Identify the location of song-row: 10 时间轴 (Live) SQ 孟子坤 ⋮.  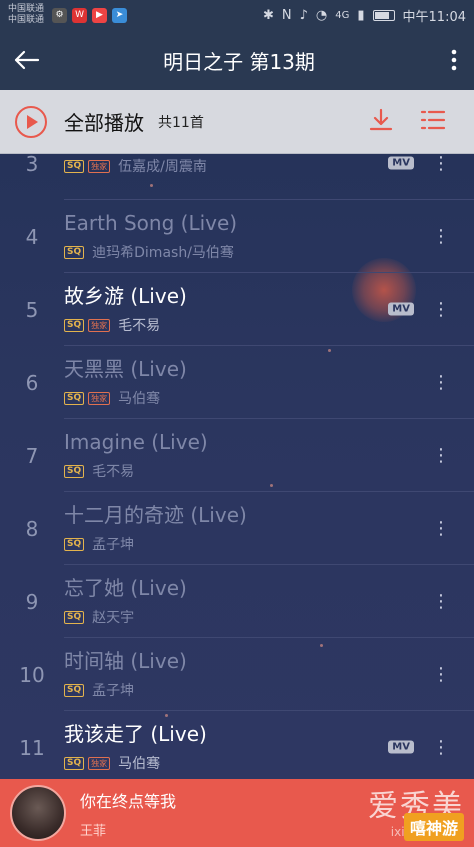
(237, 674).